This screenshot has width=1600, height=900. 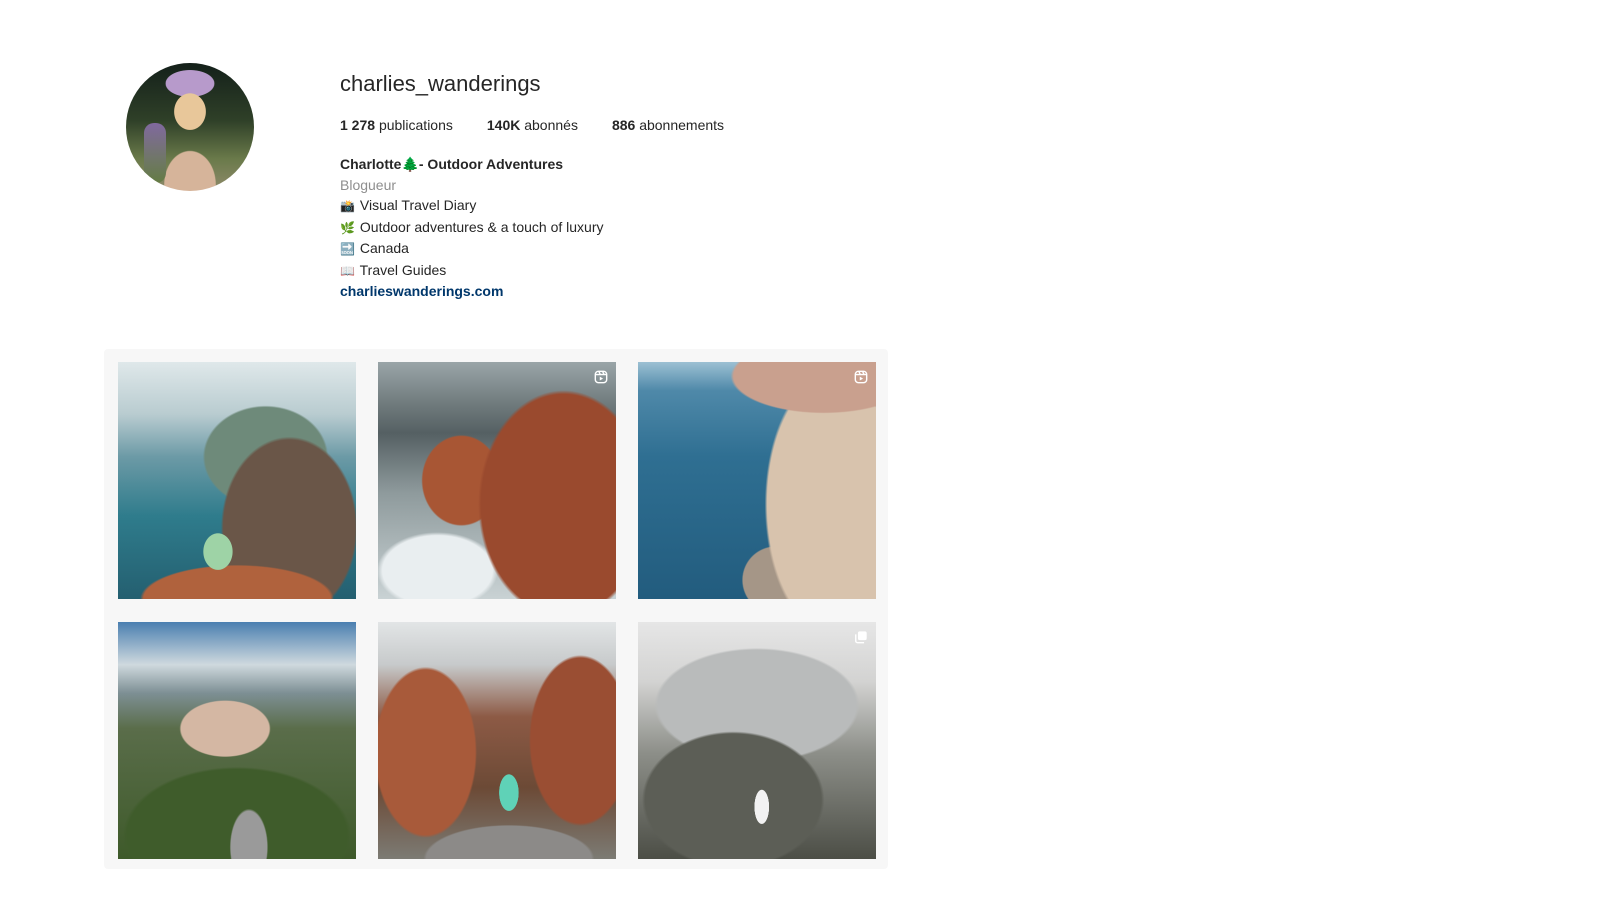 I want to click on bio-line: 📖 Travel Guides, so click(x=700, y=271).